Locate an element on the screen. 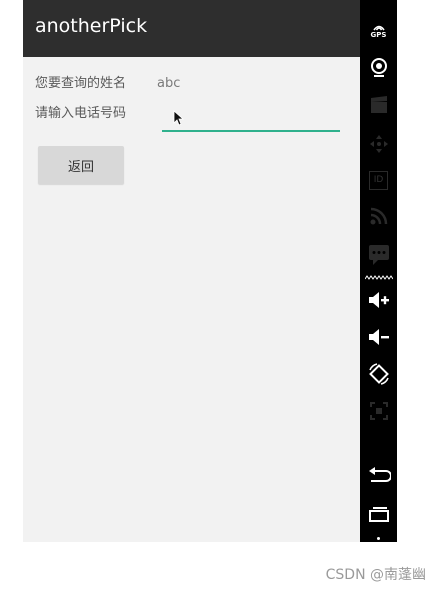 This screenshot has height=591, width=440. rss-icon is located at coordinates (378, 216).